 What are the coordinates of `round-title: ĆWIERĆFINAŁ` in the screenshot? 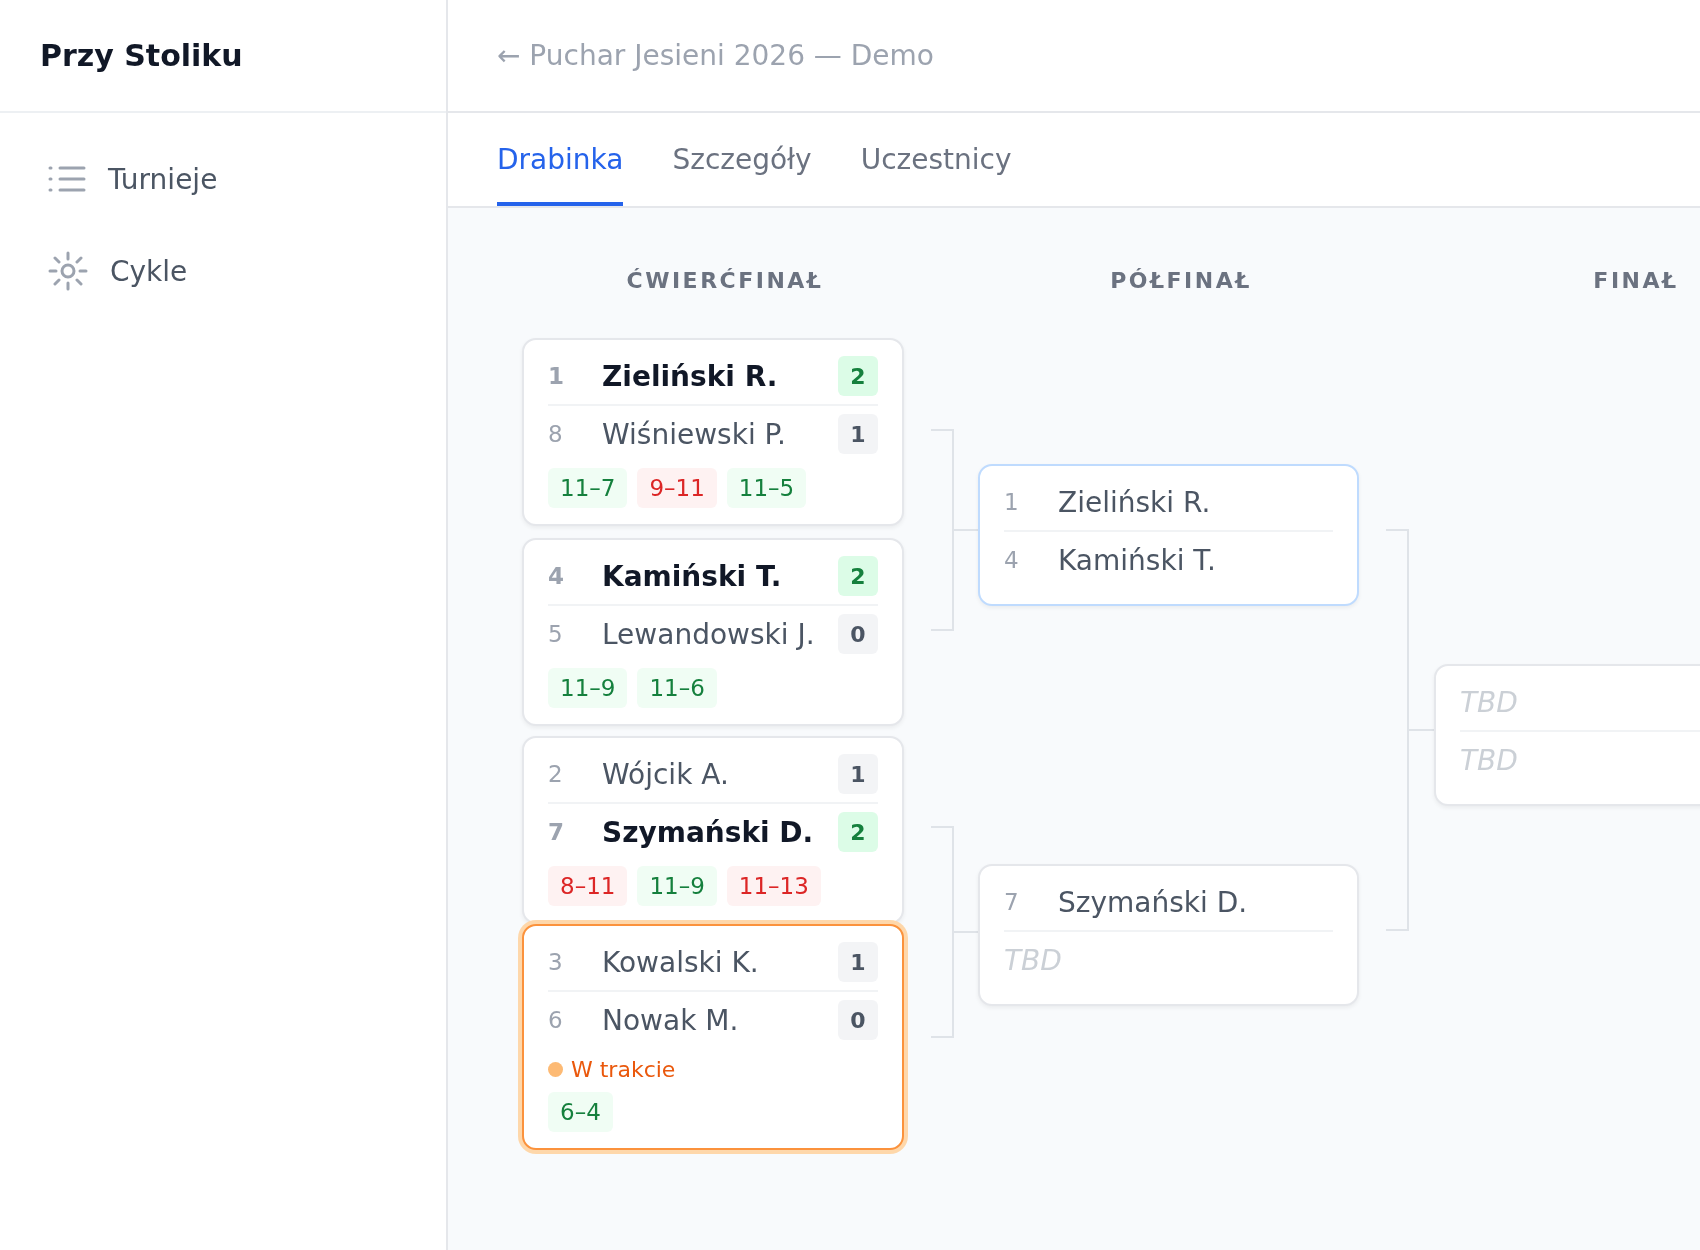 It's located at (725, 280).